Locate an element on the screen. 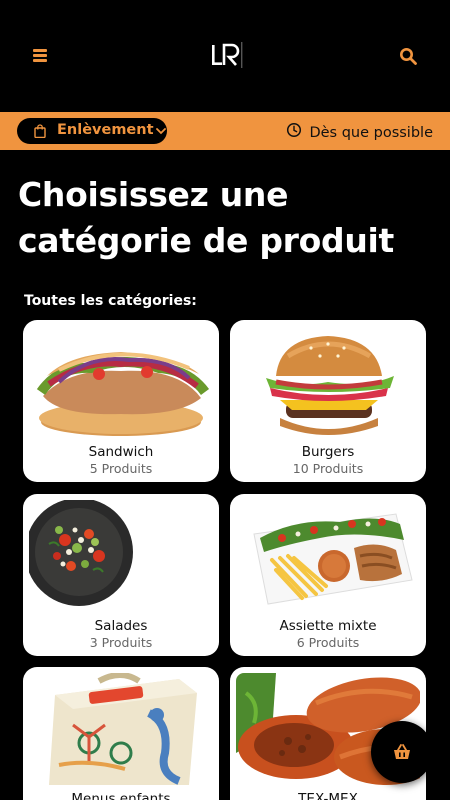 The image size is (450, 800). category-name: Sandwich is located at coordinates (121, 452).